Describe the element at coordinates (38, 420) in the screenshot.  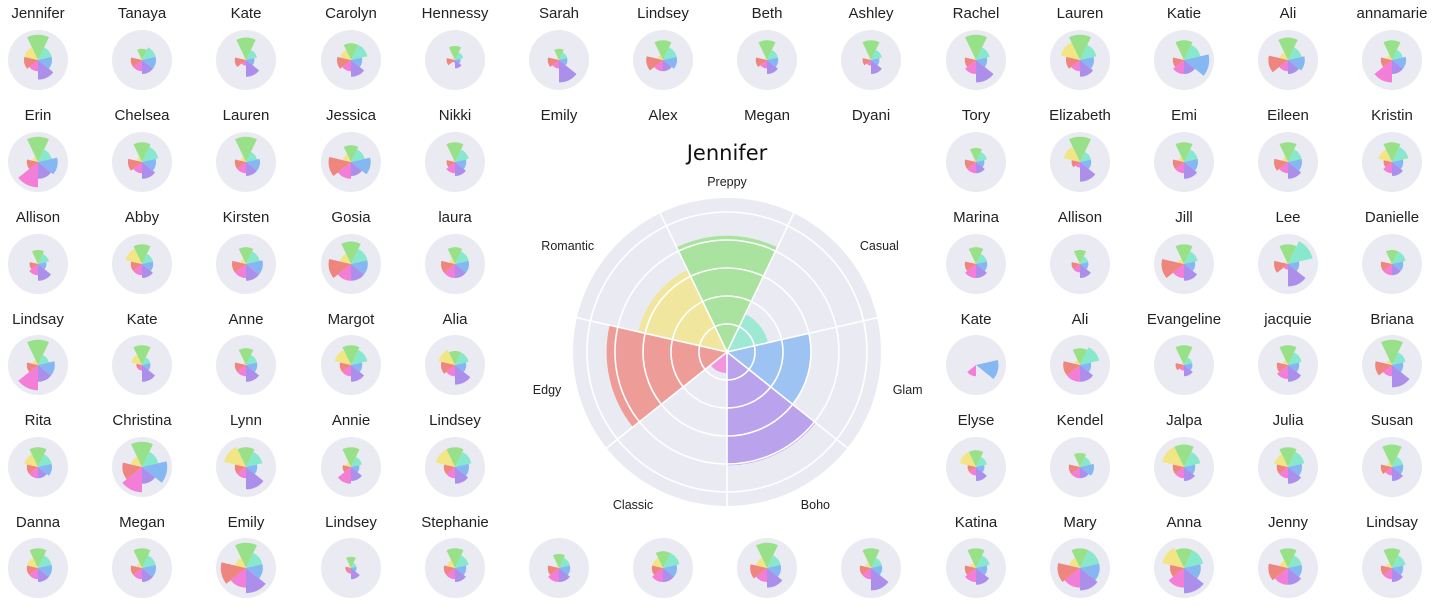
I see `mini-chart-name: Rita` at that location.